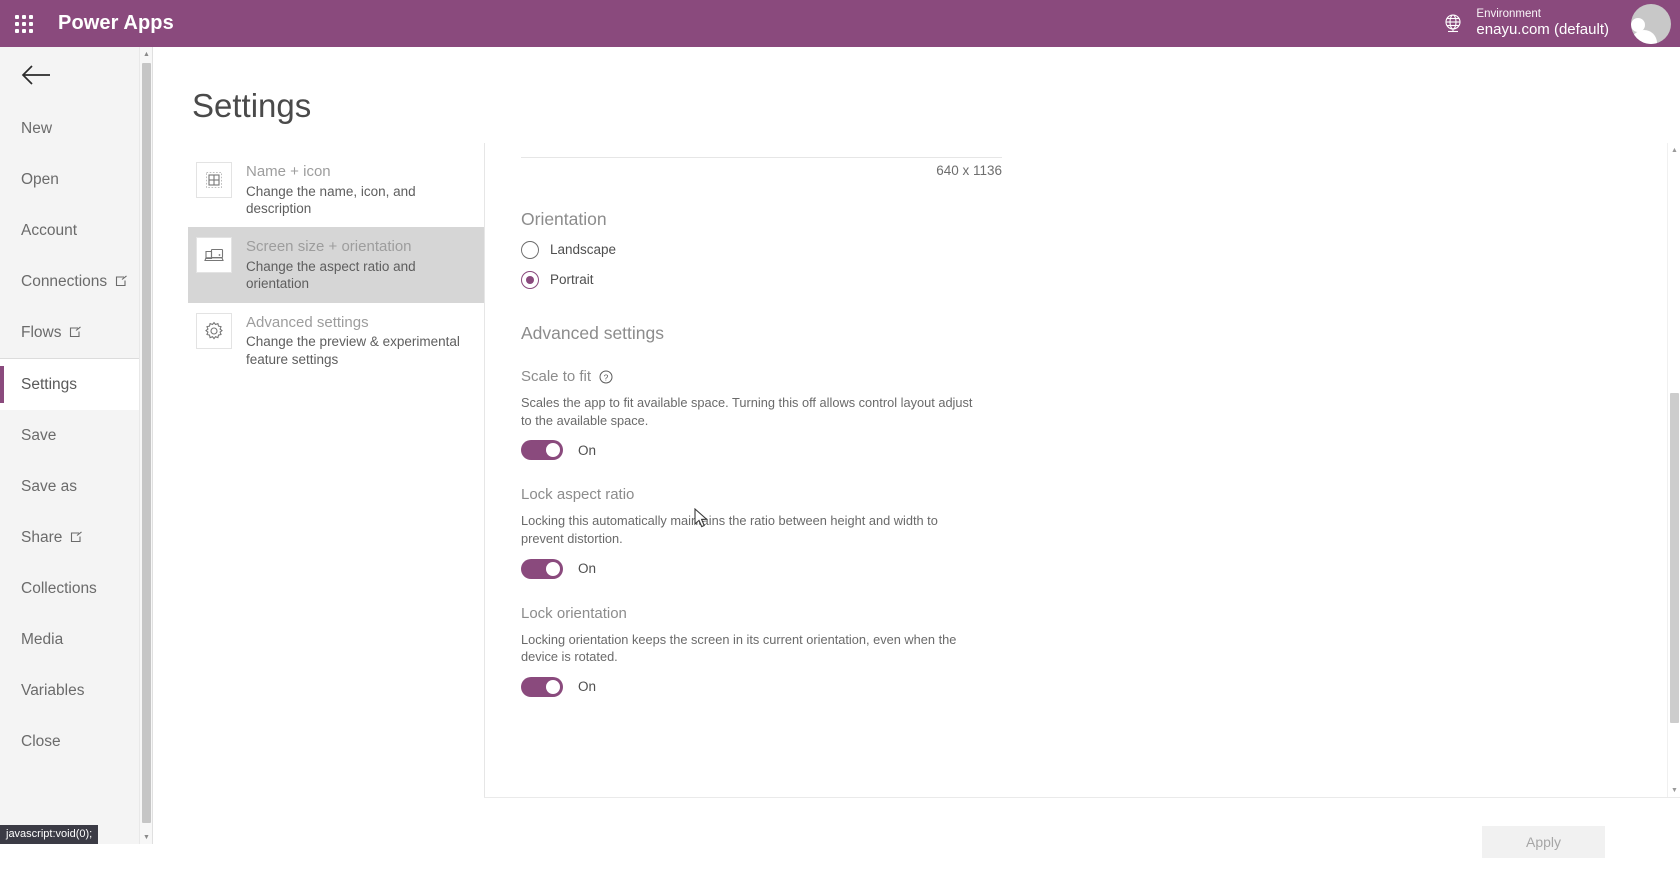 This screenshot has height=891, width=1680. Describe the element at coordinates (361, 200) in the screenshot. I see `settings-tab-desc: Change the name, icon, and description` at that location.